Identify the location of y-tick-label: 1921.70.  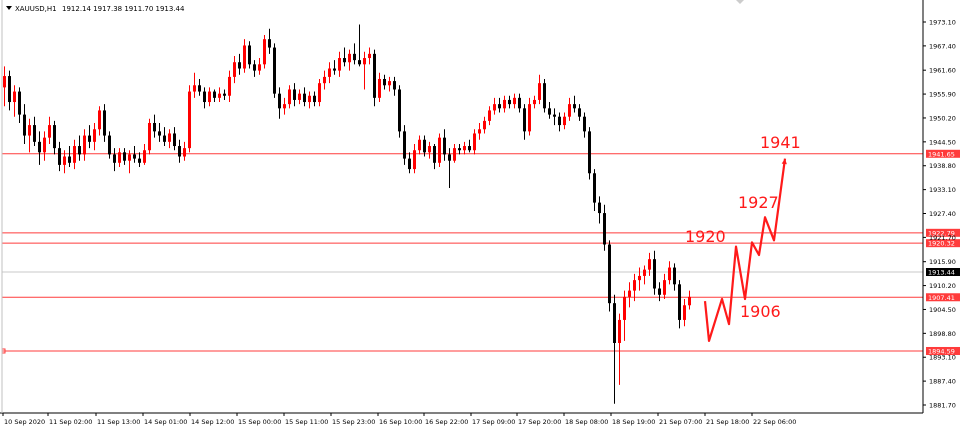
(942, 238).